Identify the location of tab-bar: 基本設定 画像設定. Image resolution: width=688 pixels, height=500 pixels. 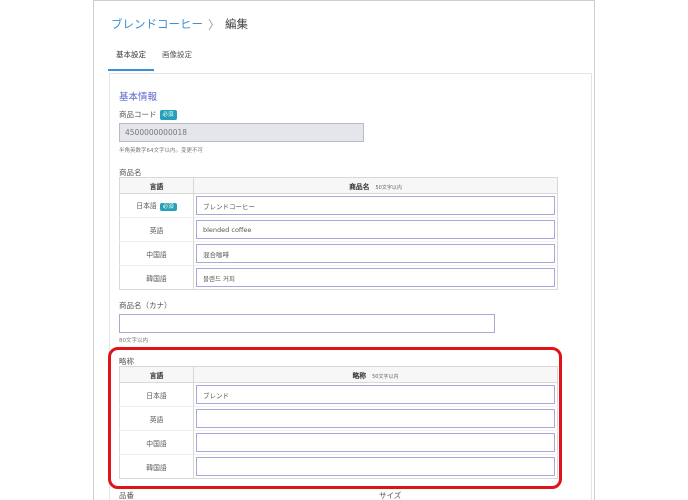
(154, 58).